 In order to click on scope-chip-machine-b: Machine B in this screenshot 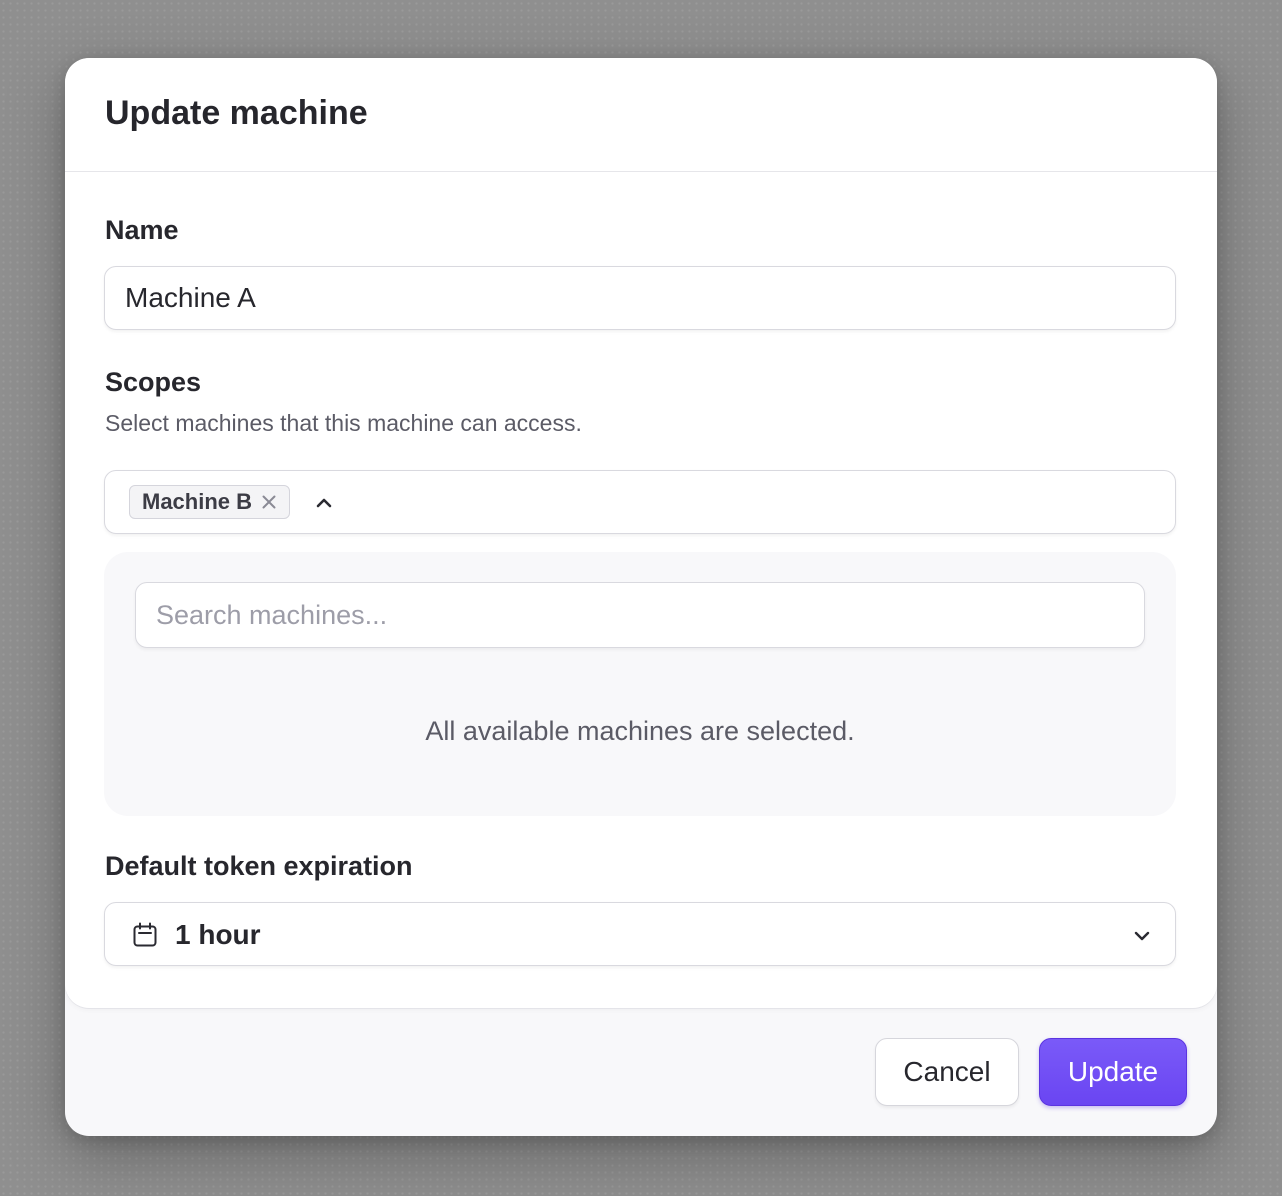, I will do `click(210, 502)`.